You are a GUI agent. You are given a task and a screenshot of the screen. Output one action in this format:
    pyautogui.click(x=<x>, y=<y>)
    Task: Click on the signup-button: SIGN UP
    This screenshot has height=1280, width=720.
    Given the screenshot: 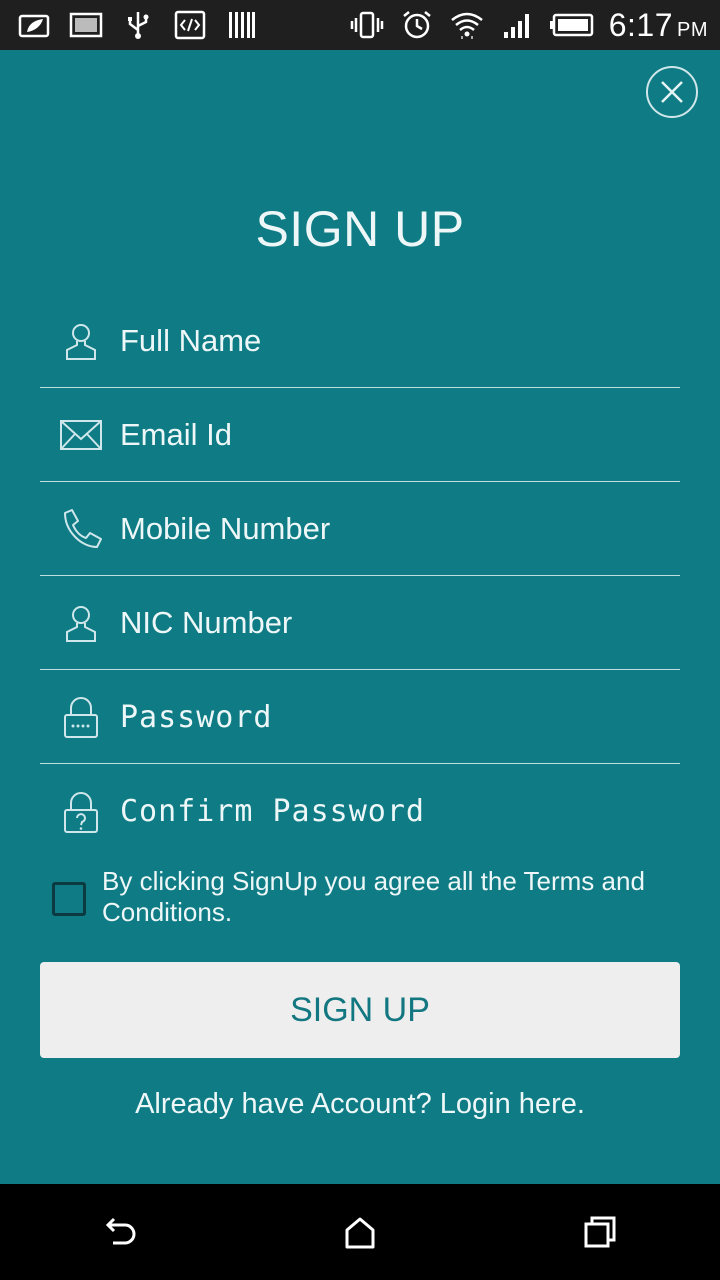 What is the action you would take?
    pyautogui.click(x=360, y=1010)
    